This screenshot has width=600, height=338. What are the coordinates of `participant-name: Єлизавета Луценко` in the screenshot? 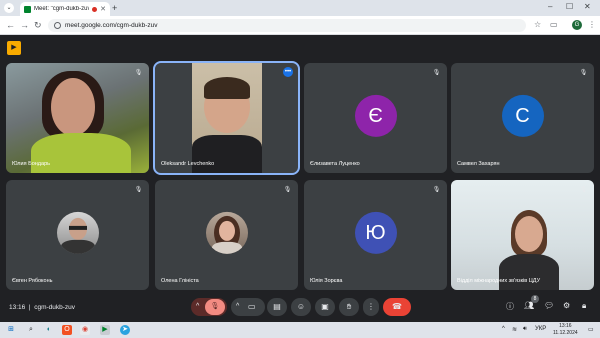 It's located at (335, 164).